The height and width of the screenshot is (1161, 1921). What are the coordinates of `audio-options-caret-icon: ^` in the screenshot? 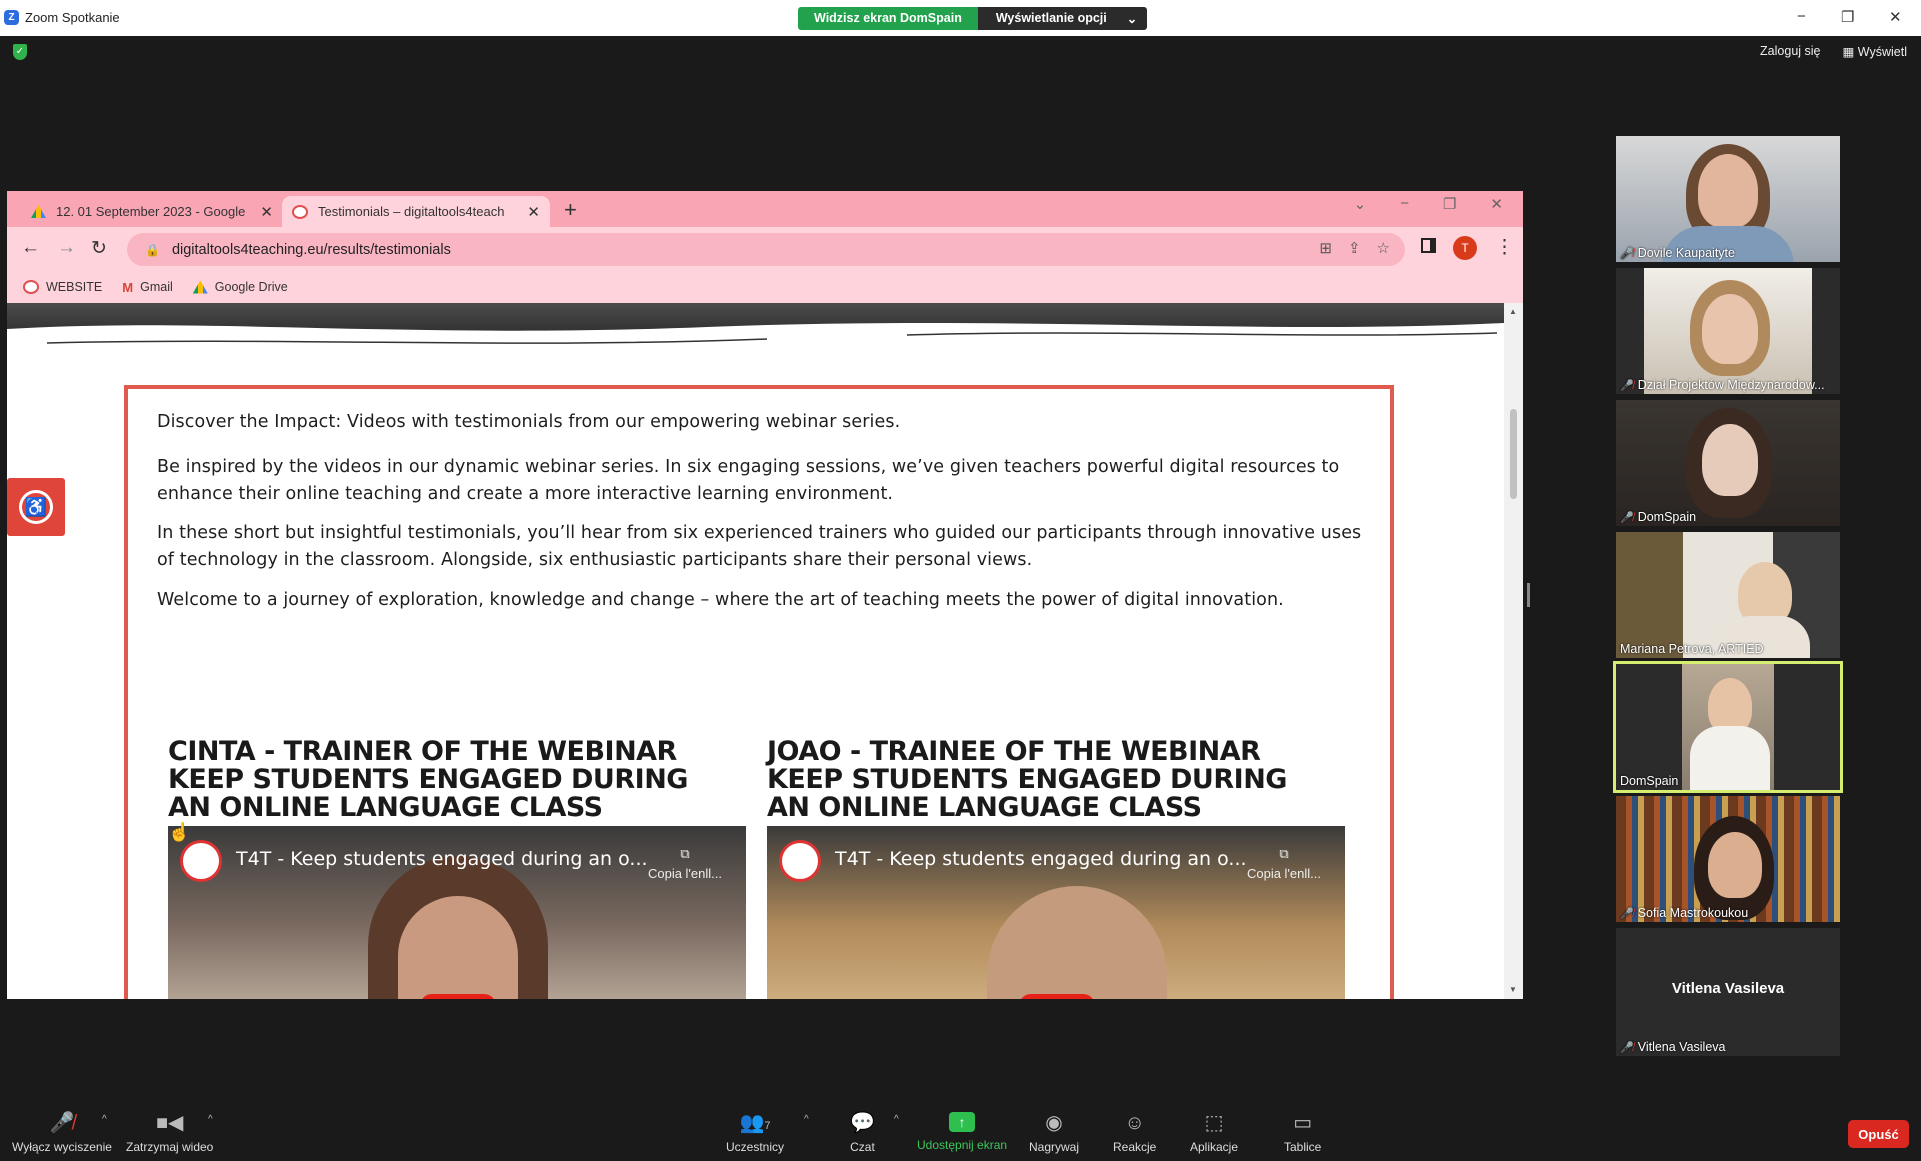 It's located at (104, 1119).